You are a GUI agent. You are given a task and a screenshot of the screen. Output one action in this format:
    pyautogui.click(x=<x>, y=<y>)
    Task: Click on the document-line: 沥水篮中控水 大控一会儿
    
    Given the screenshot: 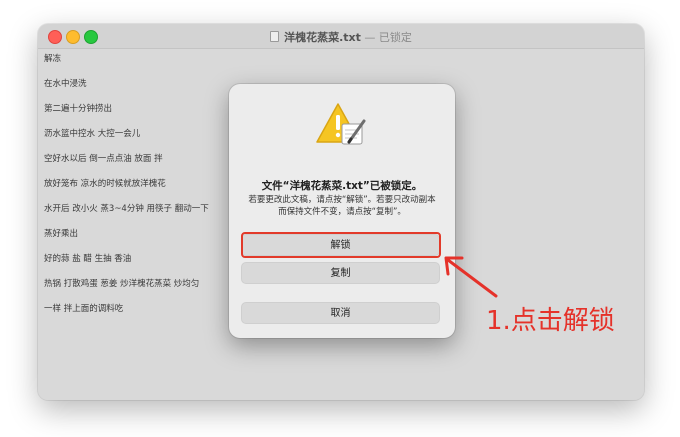 What is the action you would take?
    pyautogui.click(x=92, y=134)
    